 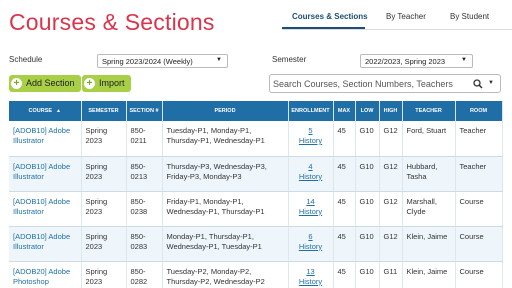 I want to click on teacher-cell: Hubbard, Tasha, so click(x=429, y=174).